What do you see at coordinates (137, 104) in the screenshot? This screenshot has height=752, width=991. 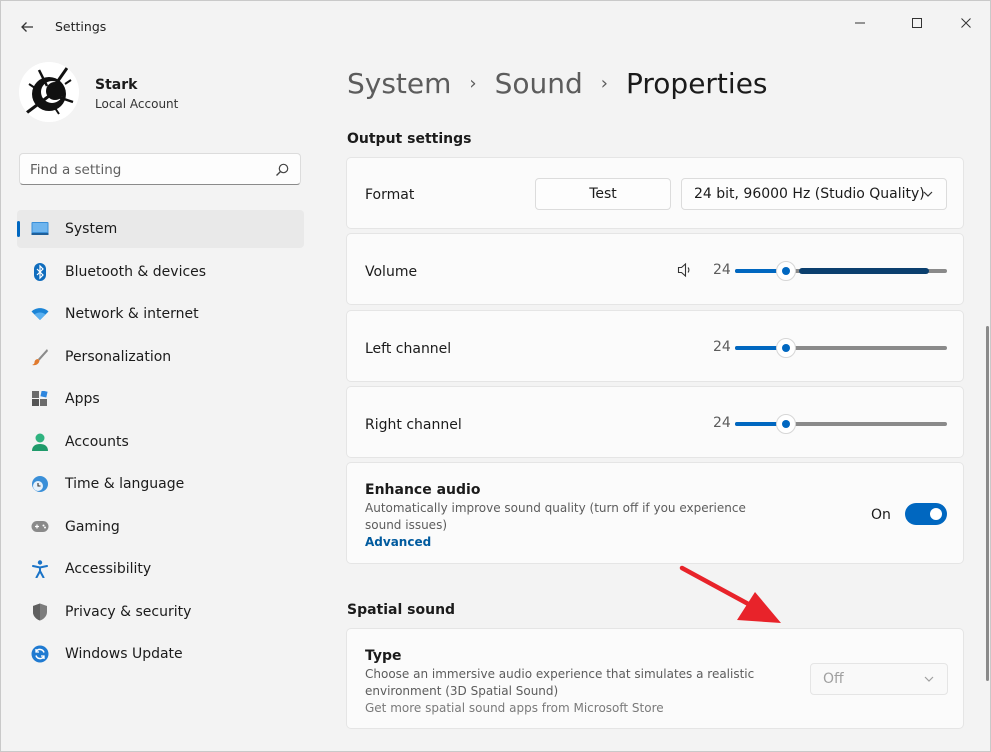 I see `account-type: Local Account` at bounding box center [137, 104].